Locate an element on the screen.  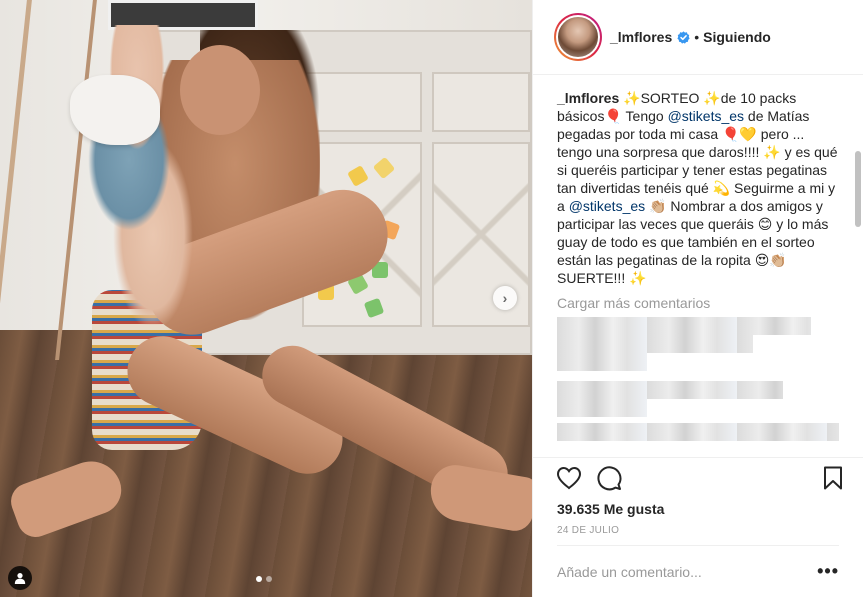
bookmark-icon is located at coordinates (833, 477).